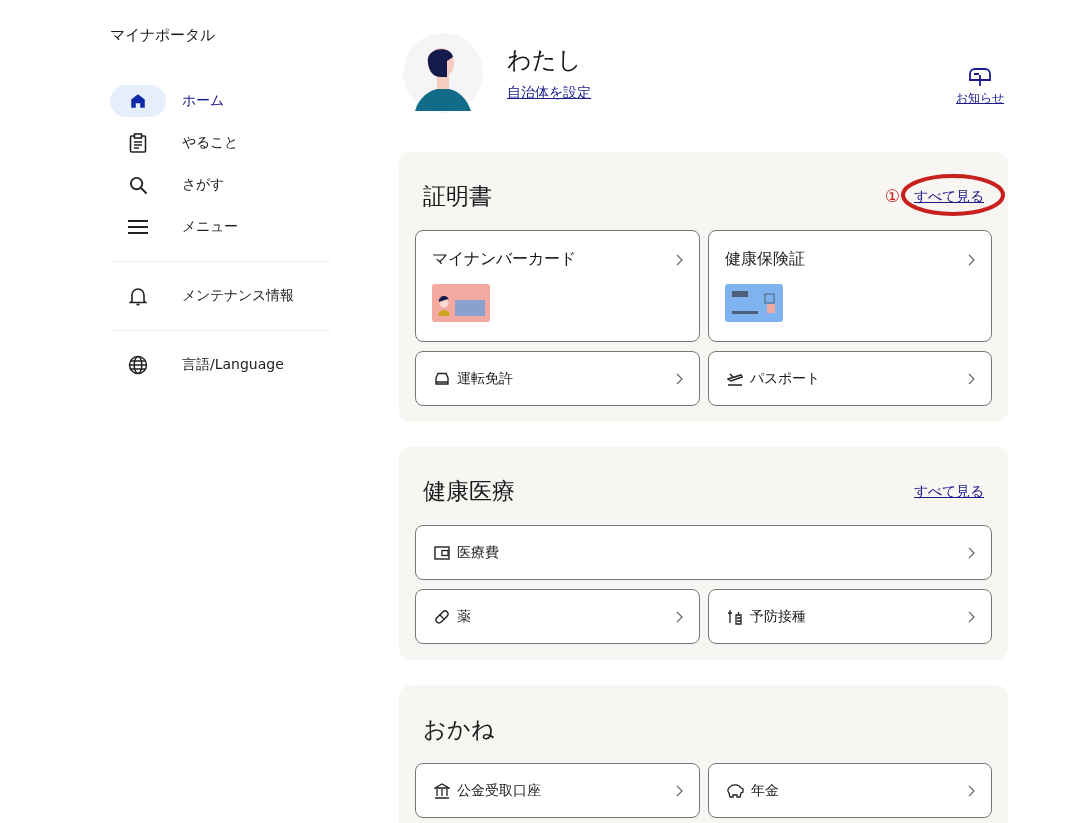 This screenshot has height=823, width=1086. What do you see at coordinates (734, 378) in the screenshot?
I see `airplane-icon` at bounding box center [734, 378].